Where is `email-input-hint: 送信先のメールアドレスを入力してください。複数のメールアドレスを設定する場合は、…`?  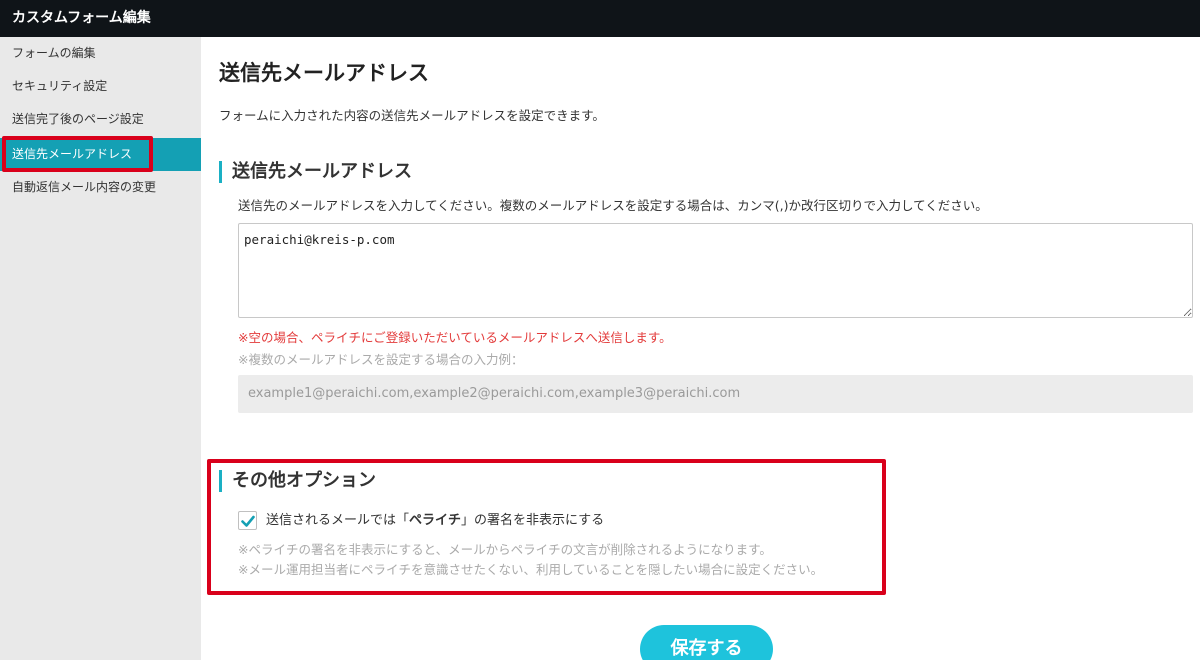
email-input-hint: 送信先のメールアドレスを入力してください。複数のメールアドレスを設定する場合は、… is located at coordinates (613, 205).